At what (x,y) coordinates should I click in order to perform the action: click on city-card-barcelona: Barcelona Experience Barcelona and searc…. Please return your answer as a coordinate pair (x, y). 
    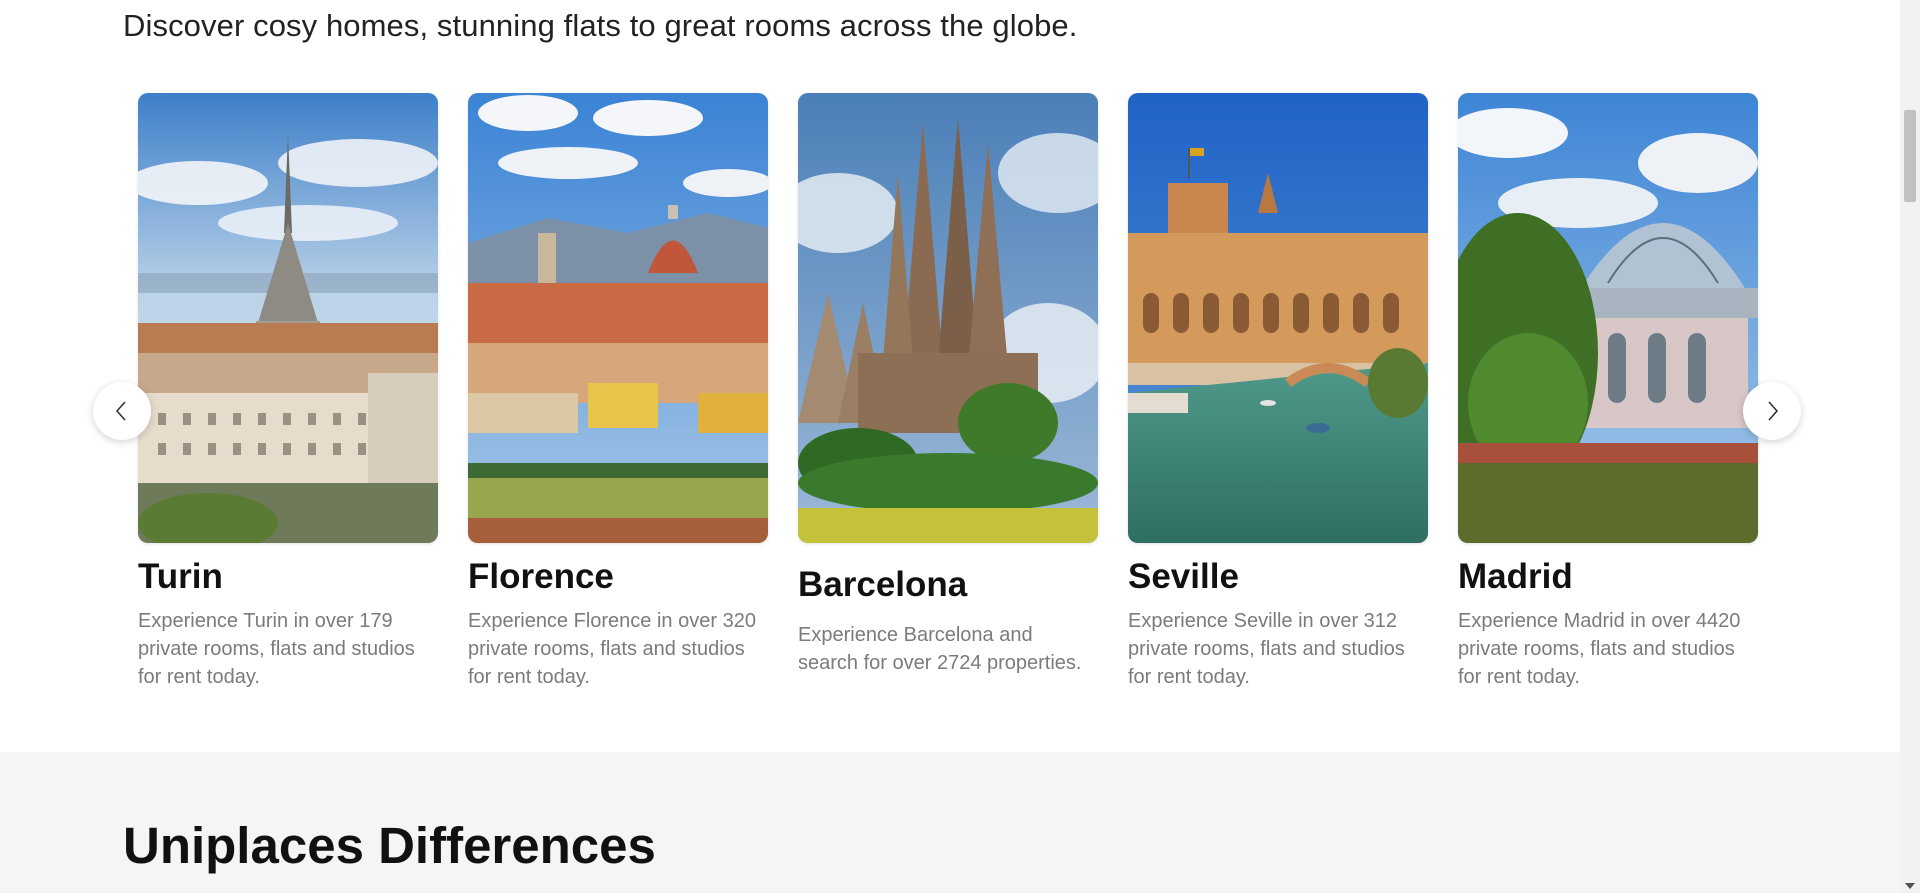
    Looking at the image, I should click on (948, 385).